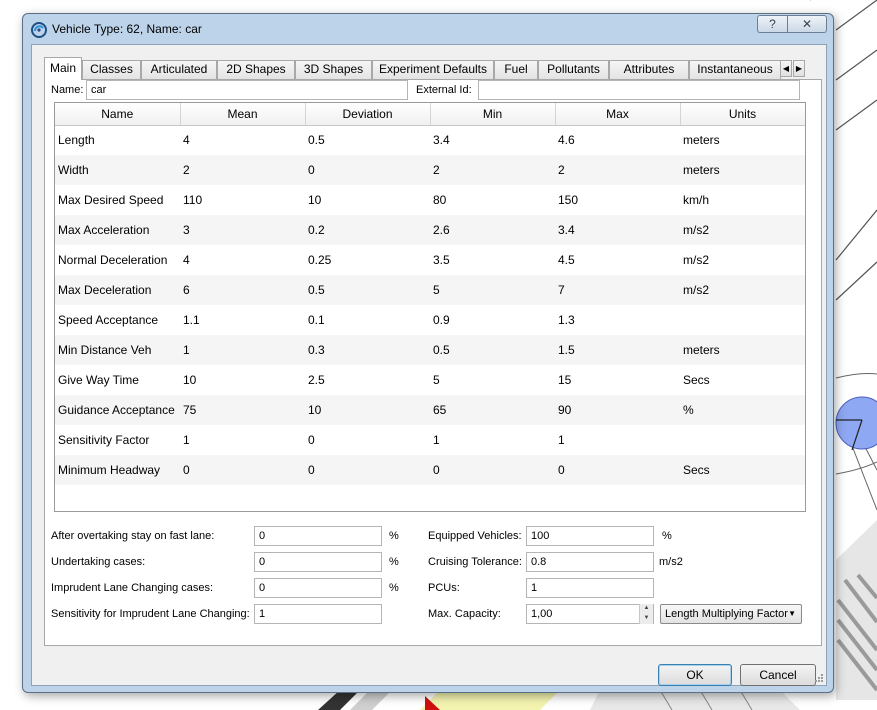  Describe the element at coordinates (649, 69) in the screenshot. I see `tab-attributes: Attributes` at that location.